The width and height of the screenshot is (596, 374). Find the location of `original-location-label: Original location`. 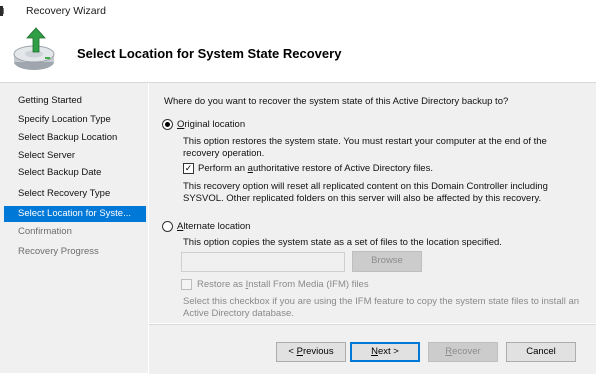

original-location-label: Original location is located at coordinates (211, 124).